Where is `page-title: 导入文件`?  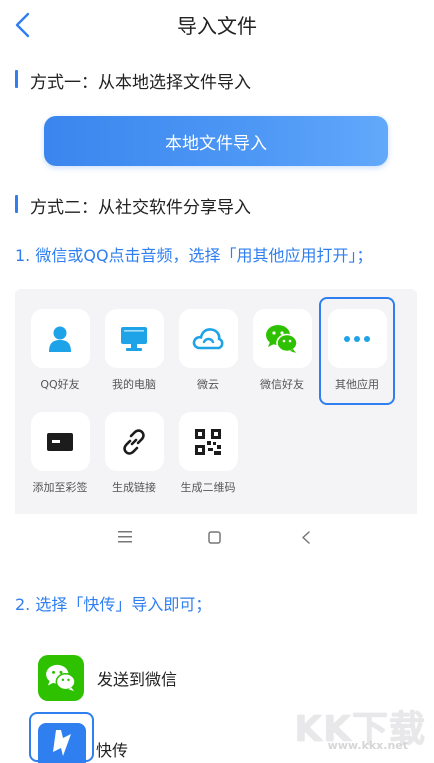
page-title: 导入文件 is located at coordinates (217, 26).